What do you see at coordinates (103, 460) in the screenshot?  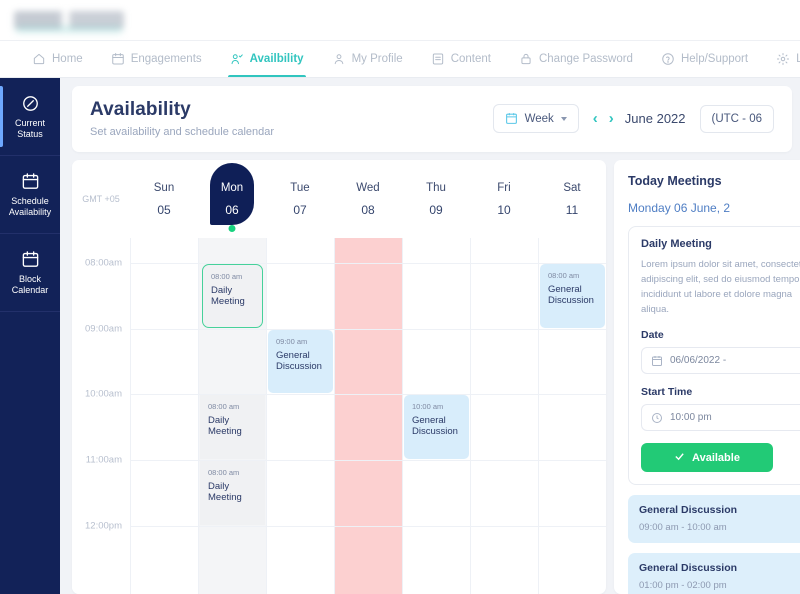 I see `time-label: 11:00am` at bounding box center [103, 460].